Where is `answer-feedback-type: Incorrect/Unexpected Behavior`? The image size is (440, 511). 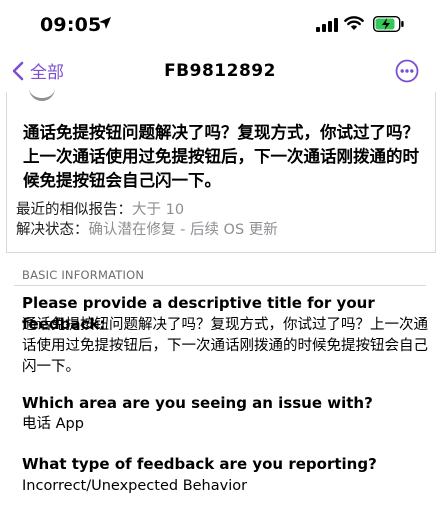
answer-feedback-type: Incorrect/Unexpected Behavior is located at coordinates (135, 486).